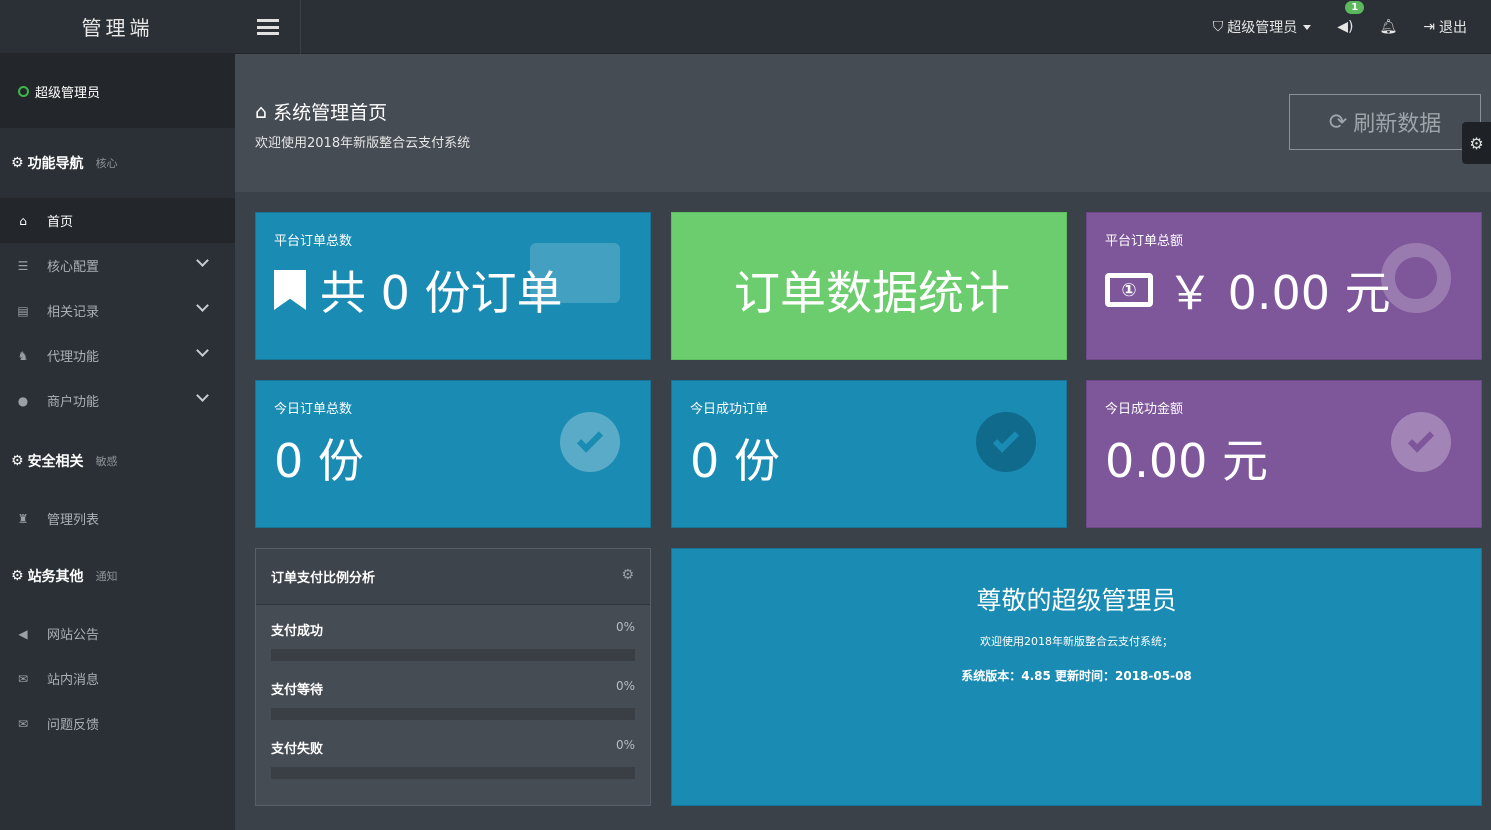 This screenshot has width=1491, height=830. Describe the element at coordinates (55, 164) in the screenshot. I see `nav-section-title: 功能导航` at that location.